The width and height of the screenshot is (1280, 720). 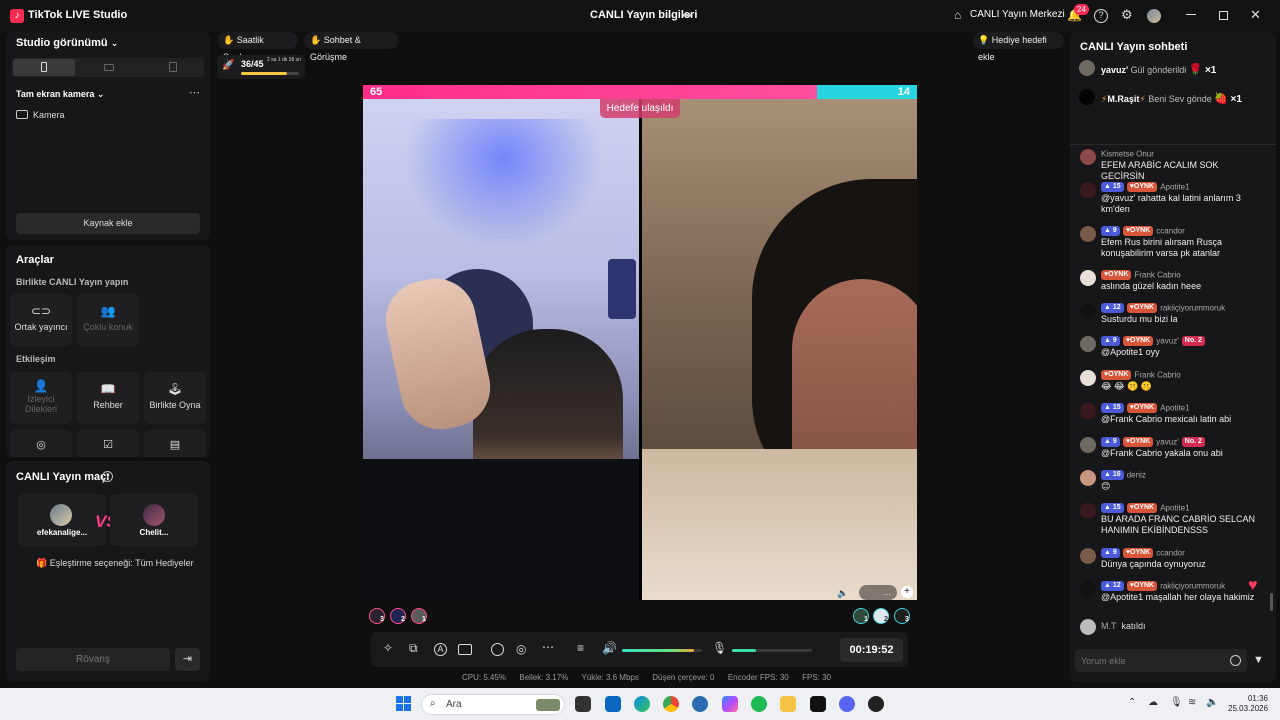 I want to click on camera-section-title: Tam ekran kamera ⌄, so click(x=60, y=94).